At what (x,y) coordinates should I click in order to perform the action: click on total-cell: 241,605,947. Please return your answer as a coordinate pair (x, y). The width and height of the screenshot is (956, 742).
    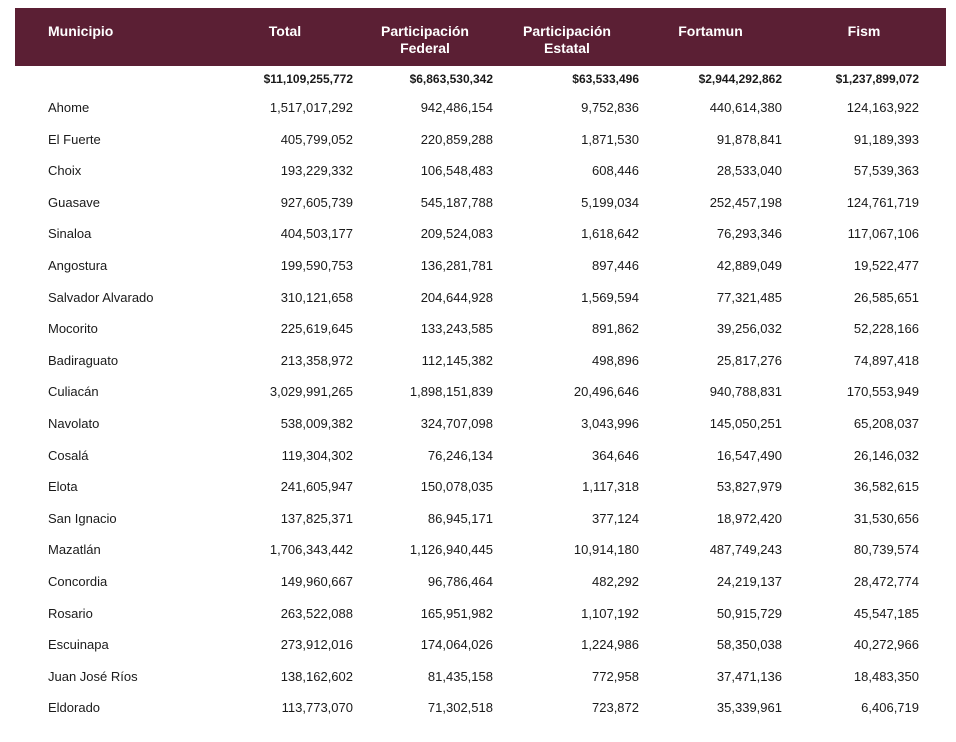
    Looking at the image, I should click on (316, 487).